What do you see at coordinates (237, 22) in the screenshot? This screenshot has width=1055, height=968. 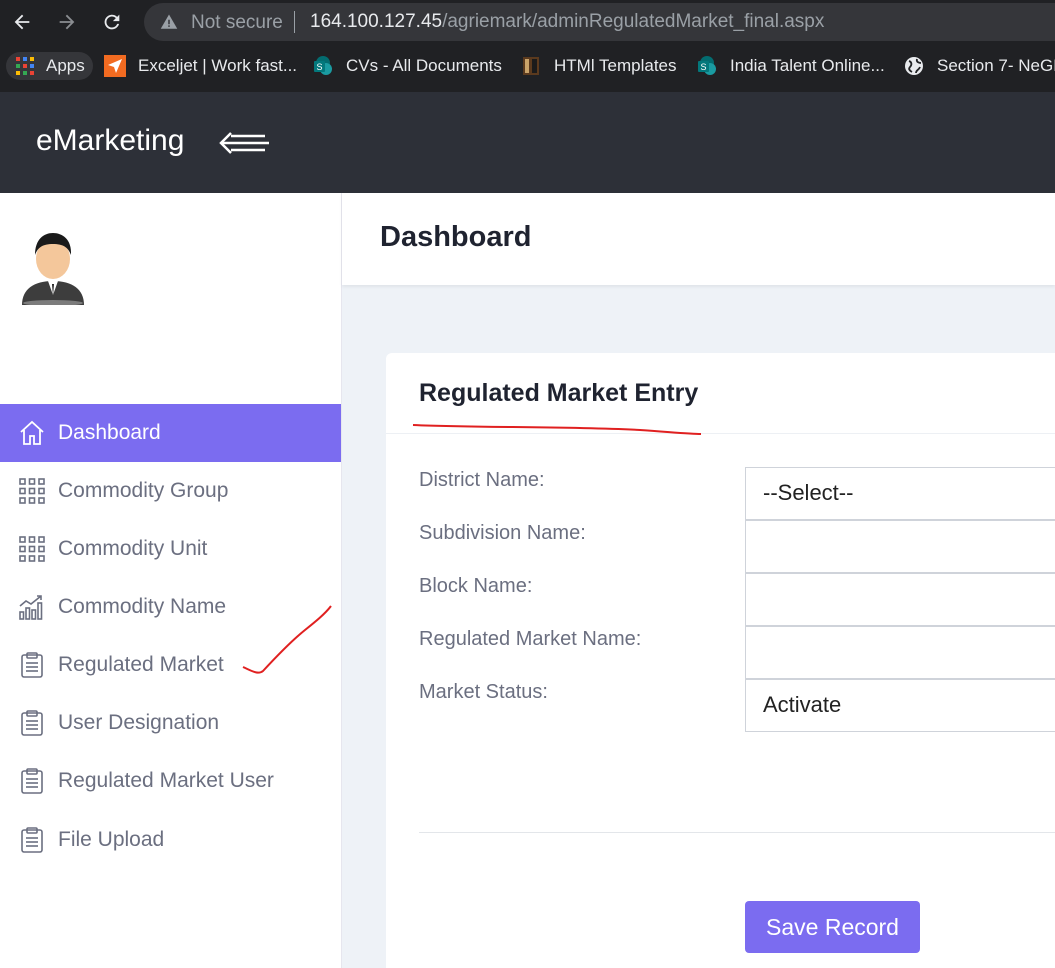 I see `not-secure-label: Not secure` at bounding box center [237, 22].